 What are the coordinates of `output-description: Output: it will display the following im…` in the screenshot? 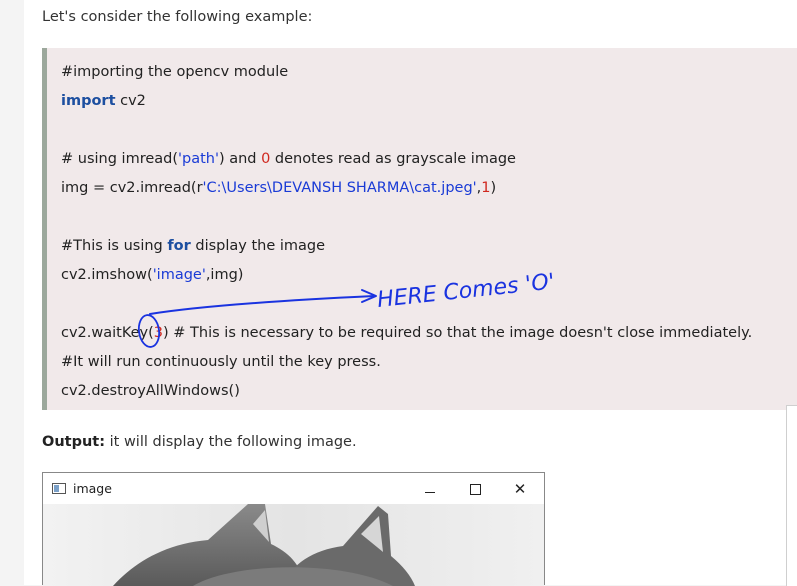 It's located at (199, 442).